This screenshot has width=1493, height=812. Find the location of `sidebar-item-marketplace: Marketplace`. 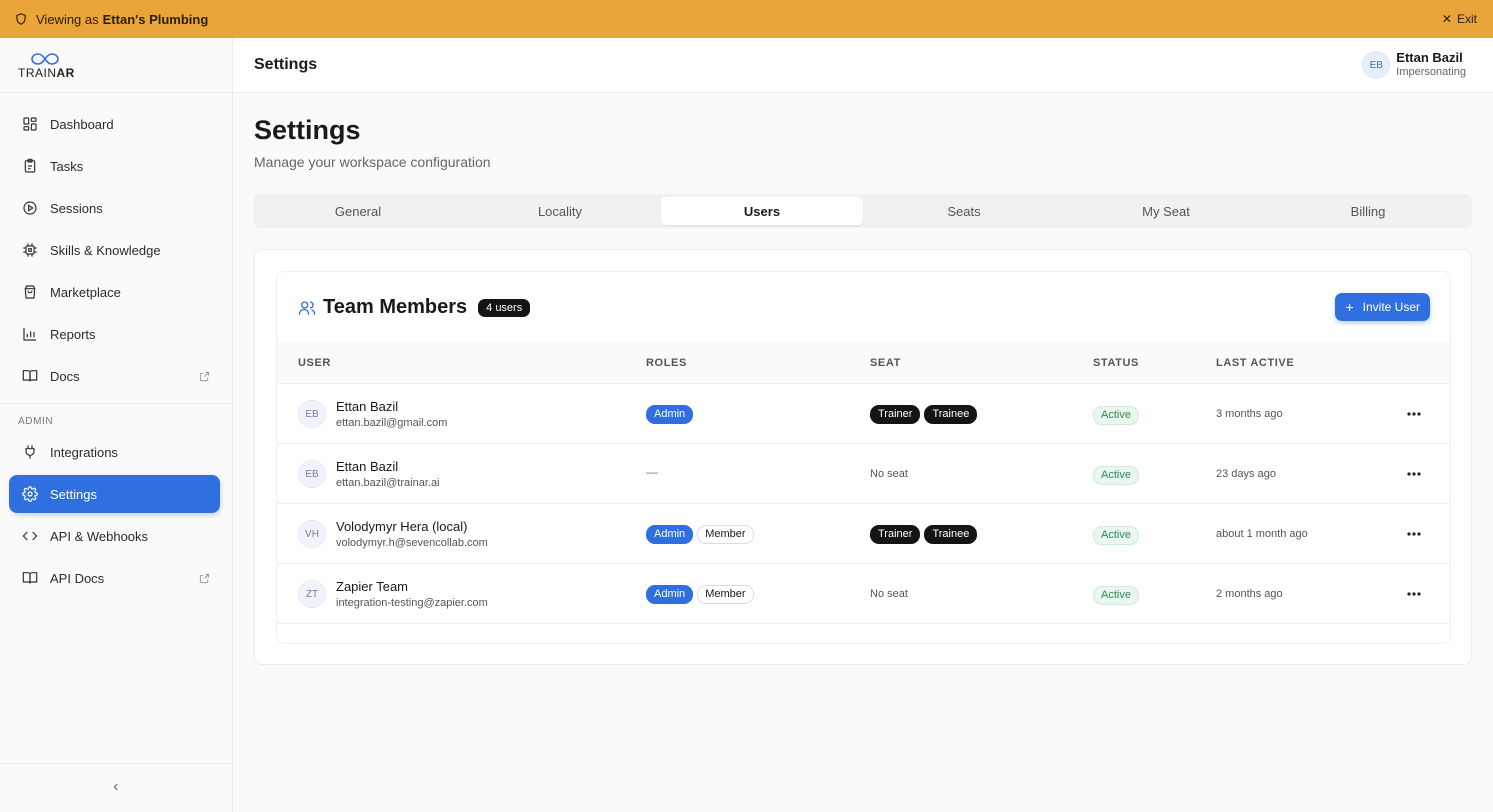

sidebar-item-marketplace: Marketplace is located at coordinates (116, 292).